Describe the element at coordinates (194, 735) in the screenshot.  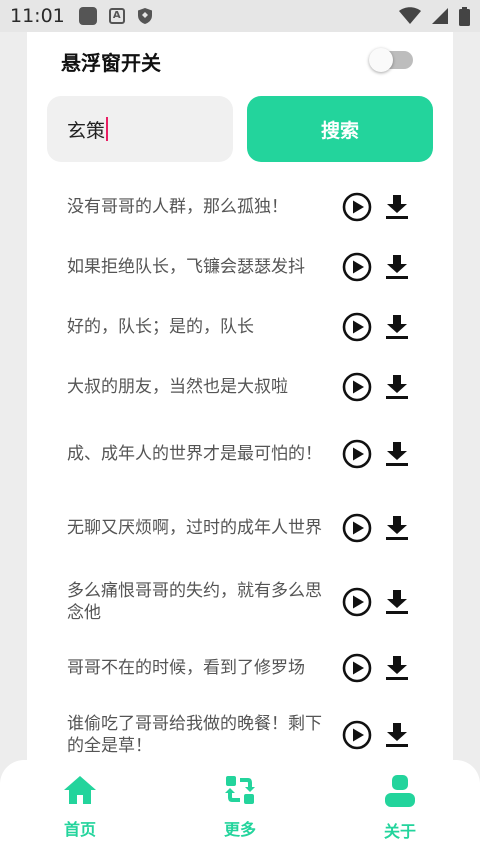
I see `list-item-text: 谁偷吃了哥哥给我做的晚餐！剩下的全是草！` at that location.